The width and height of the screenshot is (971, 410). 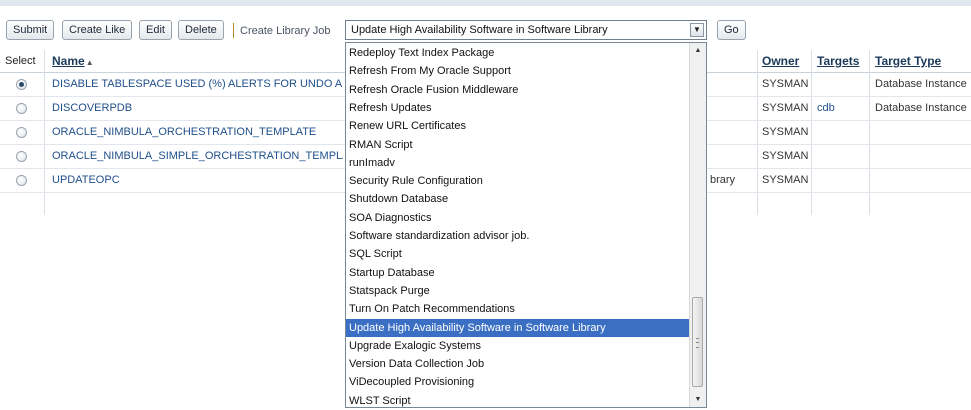 I want to click on top-divider, so click(x=485, y=3).